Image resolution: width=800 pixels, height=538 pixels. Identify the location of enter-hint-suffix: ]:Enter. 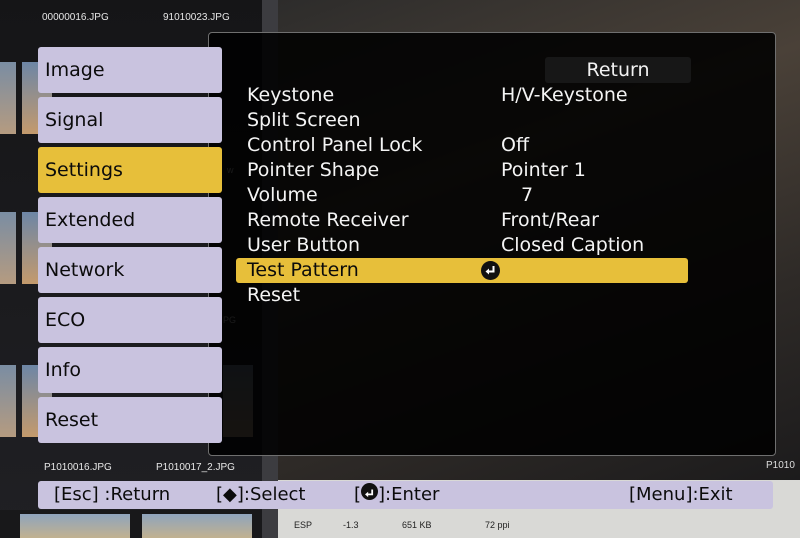
(409, 494).